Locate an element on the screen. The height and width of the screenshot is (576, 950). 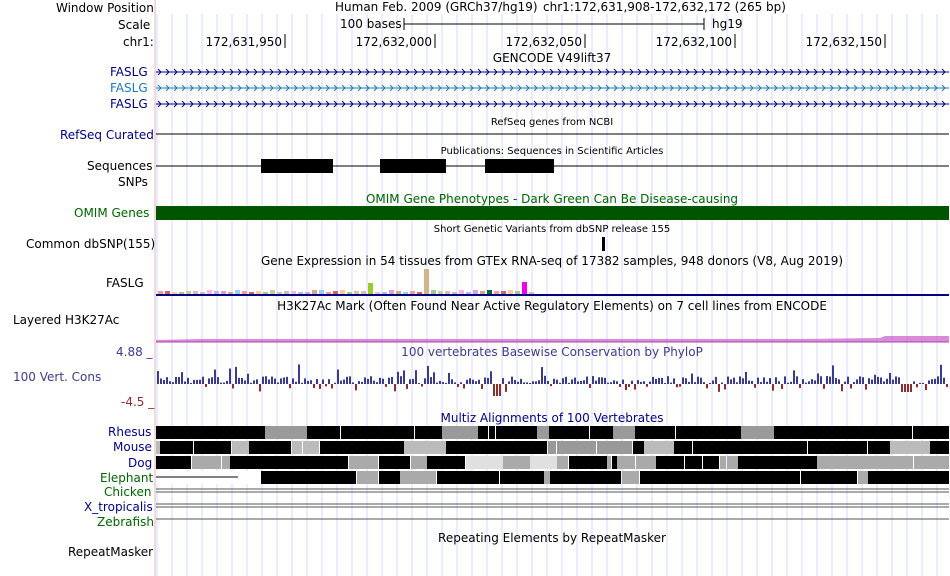
omim-track-label: OMIM Genes is located at coordinates (111, 213).